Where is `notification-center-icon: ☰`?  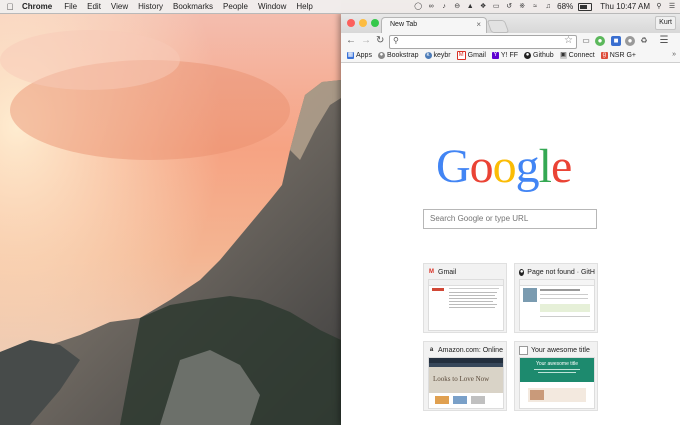 notification-center-icon: ☰ is located at coordinates (672, 7).